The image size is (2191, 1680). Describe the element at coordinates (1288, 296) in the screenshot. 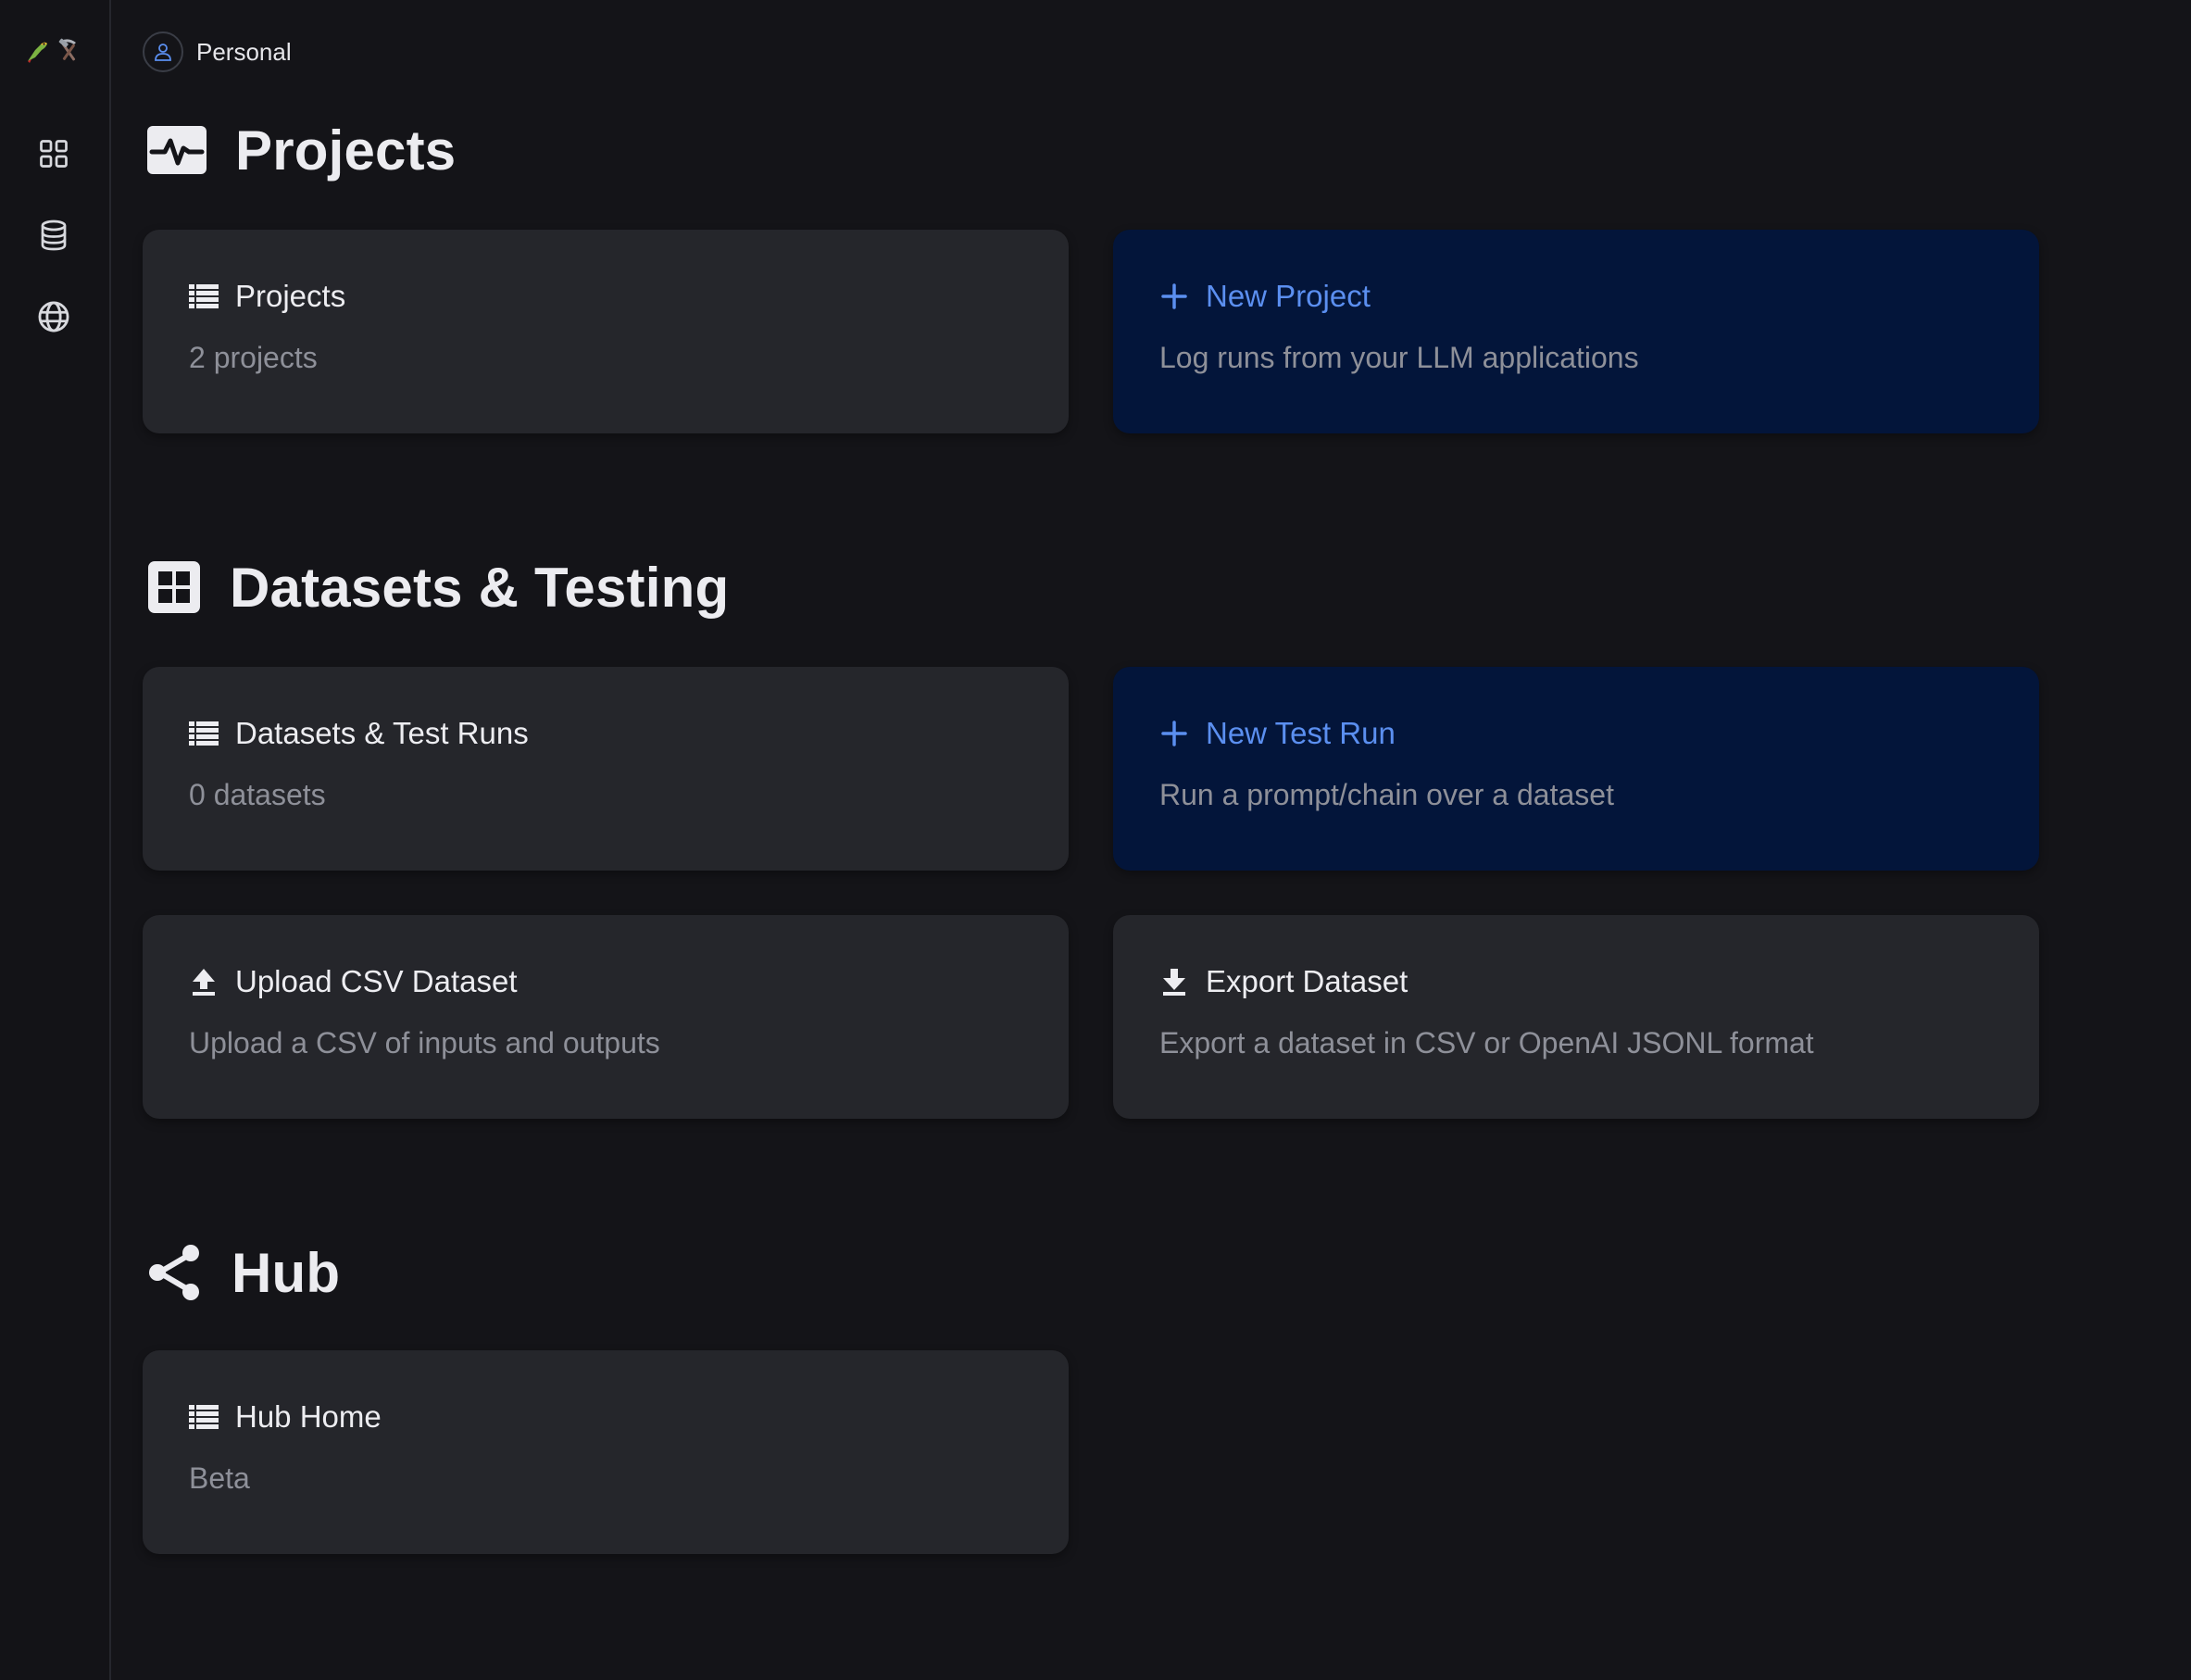

I see `card-title: New Project` at that location.